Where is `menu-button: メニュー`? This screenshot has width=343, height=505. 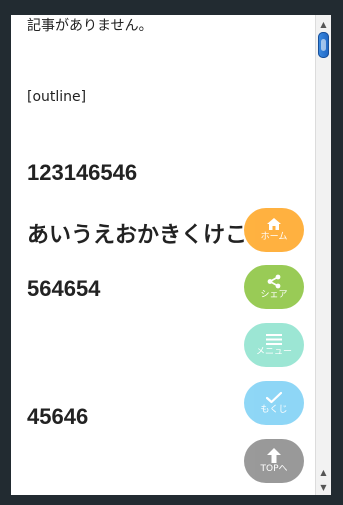
menu-button: メニュー is located at coordinates (274, 345).